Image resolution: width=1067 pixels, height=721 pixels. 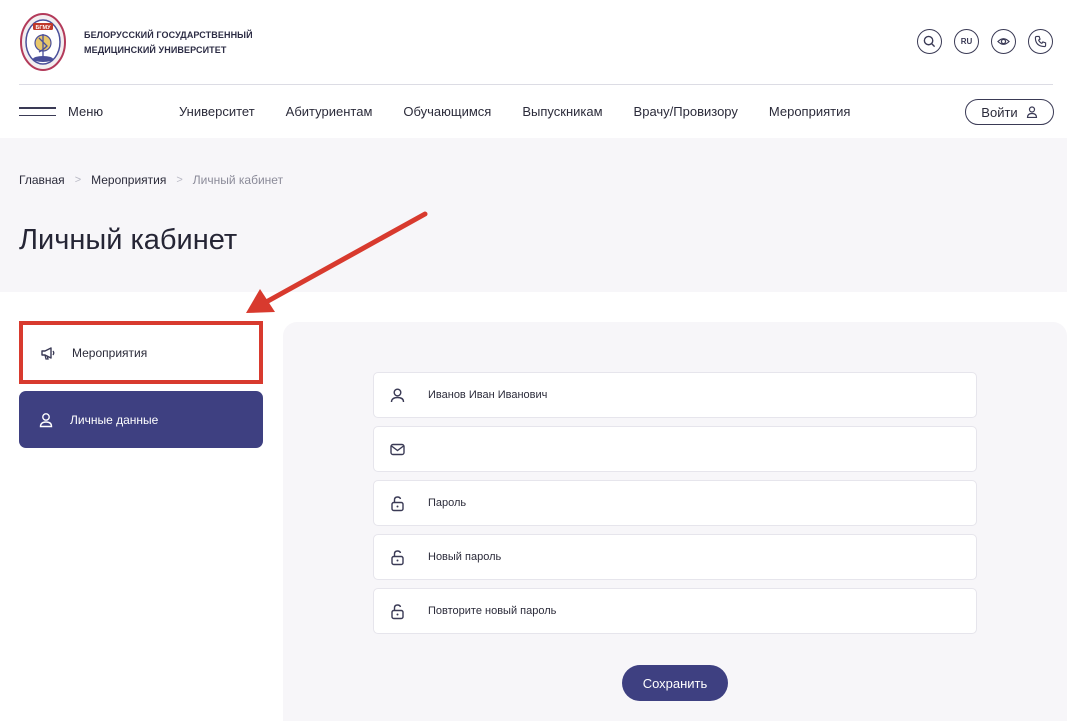 What do you see at coordinates (562, 111) in the screenshot?
I see `nav-item-graduates: Выпускникам` at bounding box center [562, 111].